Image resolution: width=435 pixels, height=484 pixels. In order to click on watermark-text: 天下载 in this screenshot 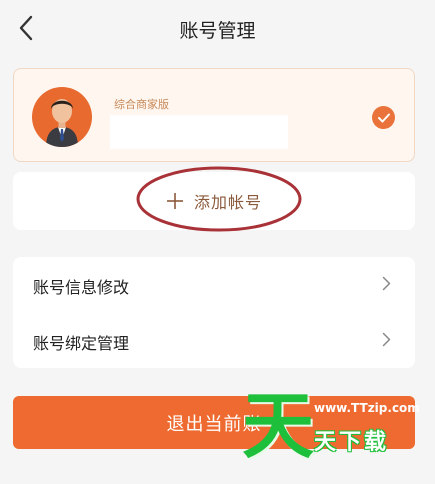, I will do `click(352, 442)`.